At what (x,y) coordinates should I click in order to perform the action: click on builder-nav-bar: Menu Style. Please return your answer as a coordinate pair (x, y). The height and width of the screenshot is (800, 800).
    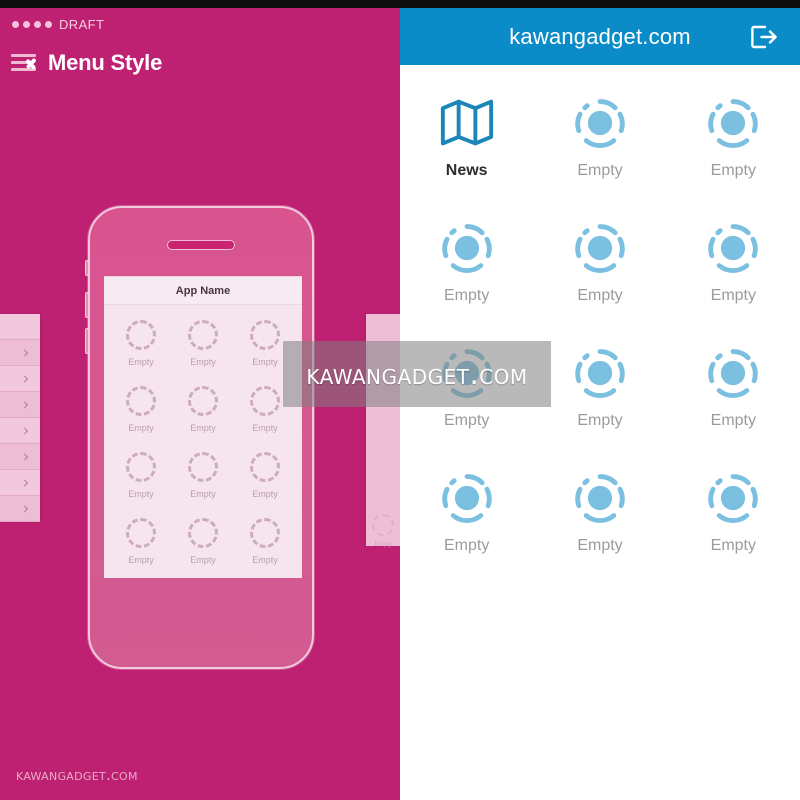
    Looking at the image, I should click on (86, 63).